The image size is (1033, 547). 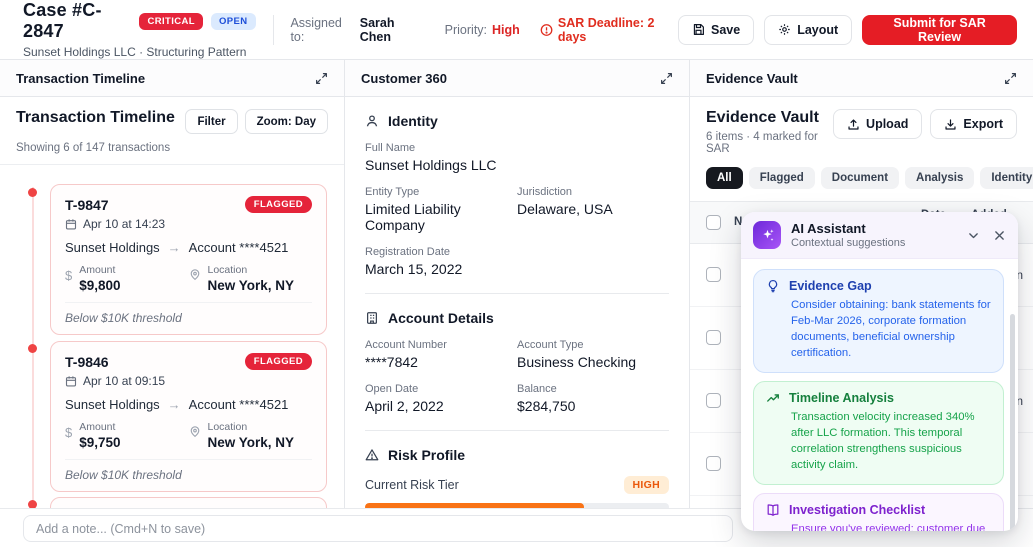 I want to click on balance-label: Balance, so click(x=537, y=389).